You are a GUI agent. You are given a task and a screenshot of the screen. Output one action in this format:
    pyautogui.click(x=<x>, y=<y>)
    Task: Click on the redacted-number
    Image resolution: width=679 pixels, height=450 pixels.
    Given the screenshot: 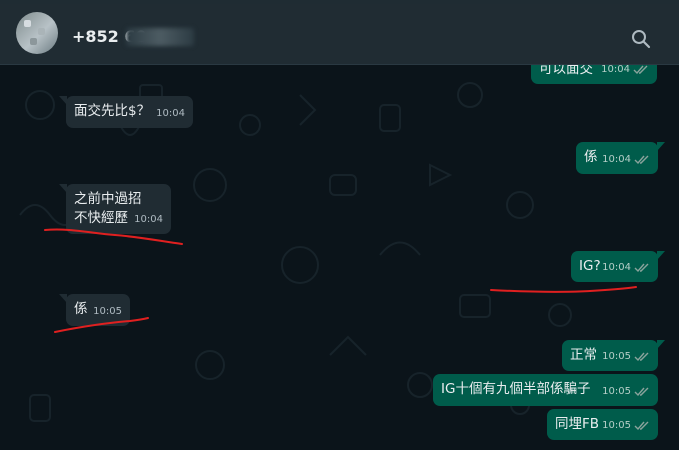 What is the action you would take?
    pyautogui.click(x=160, y=37)
    